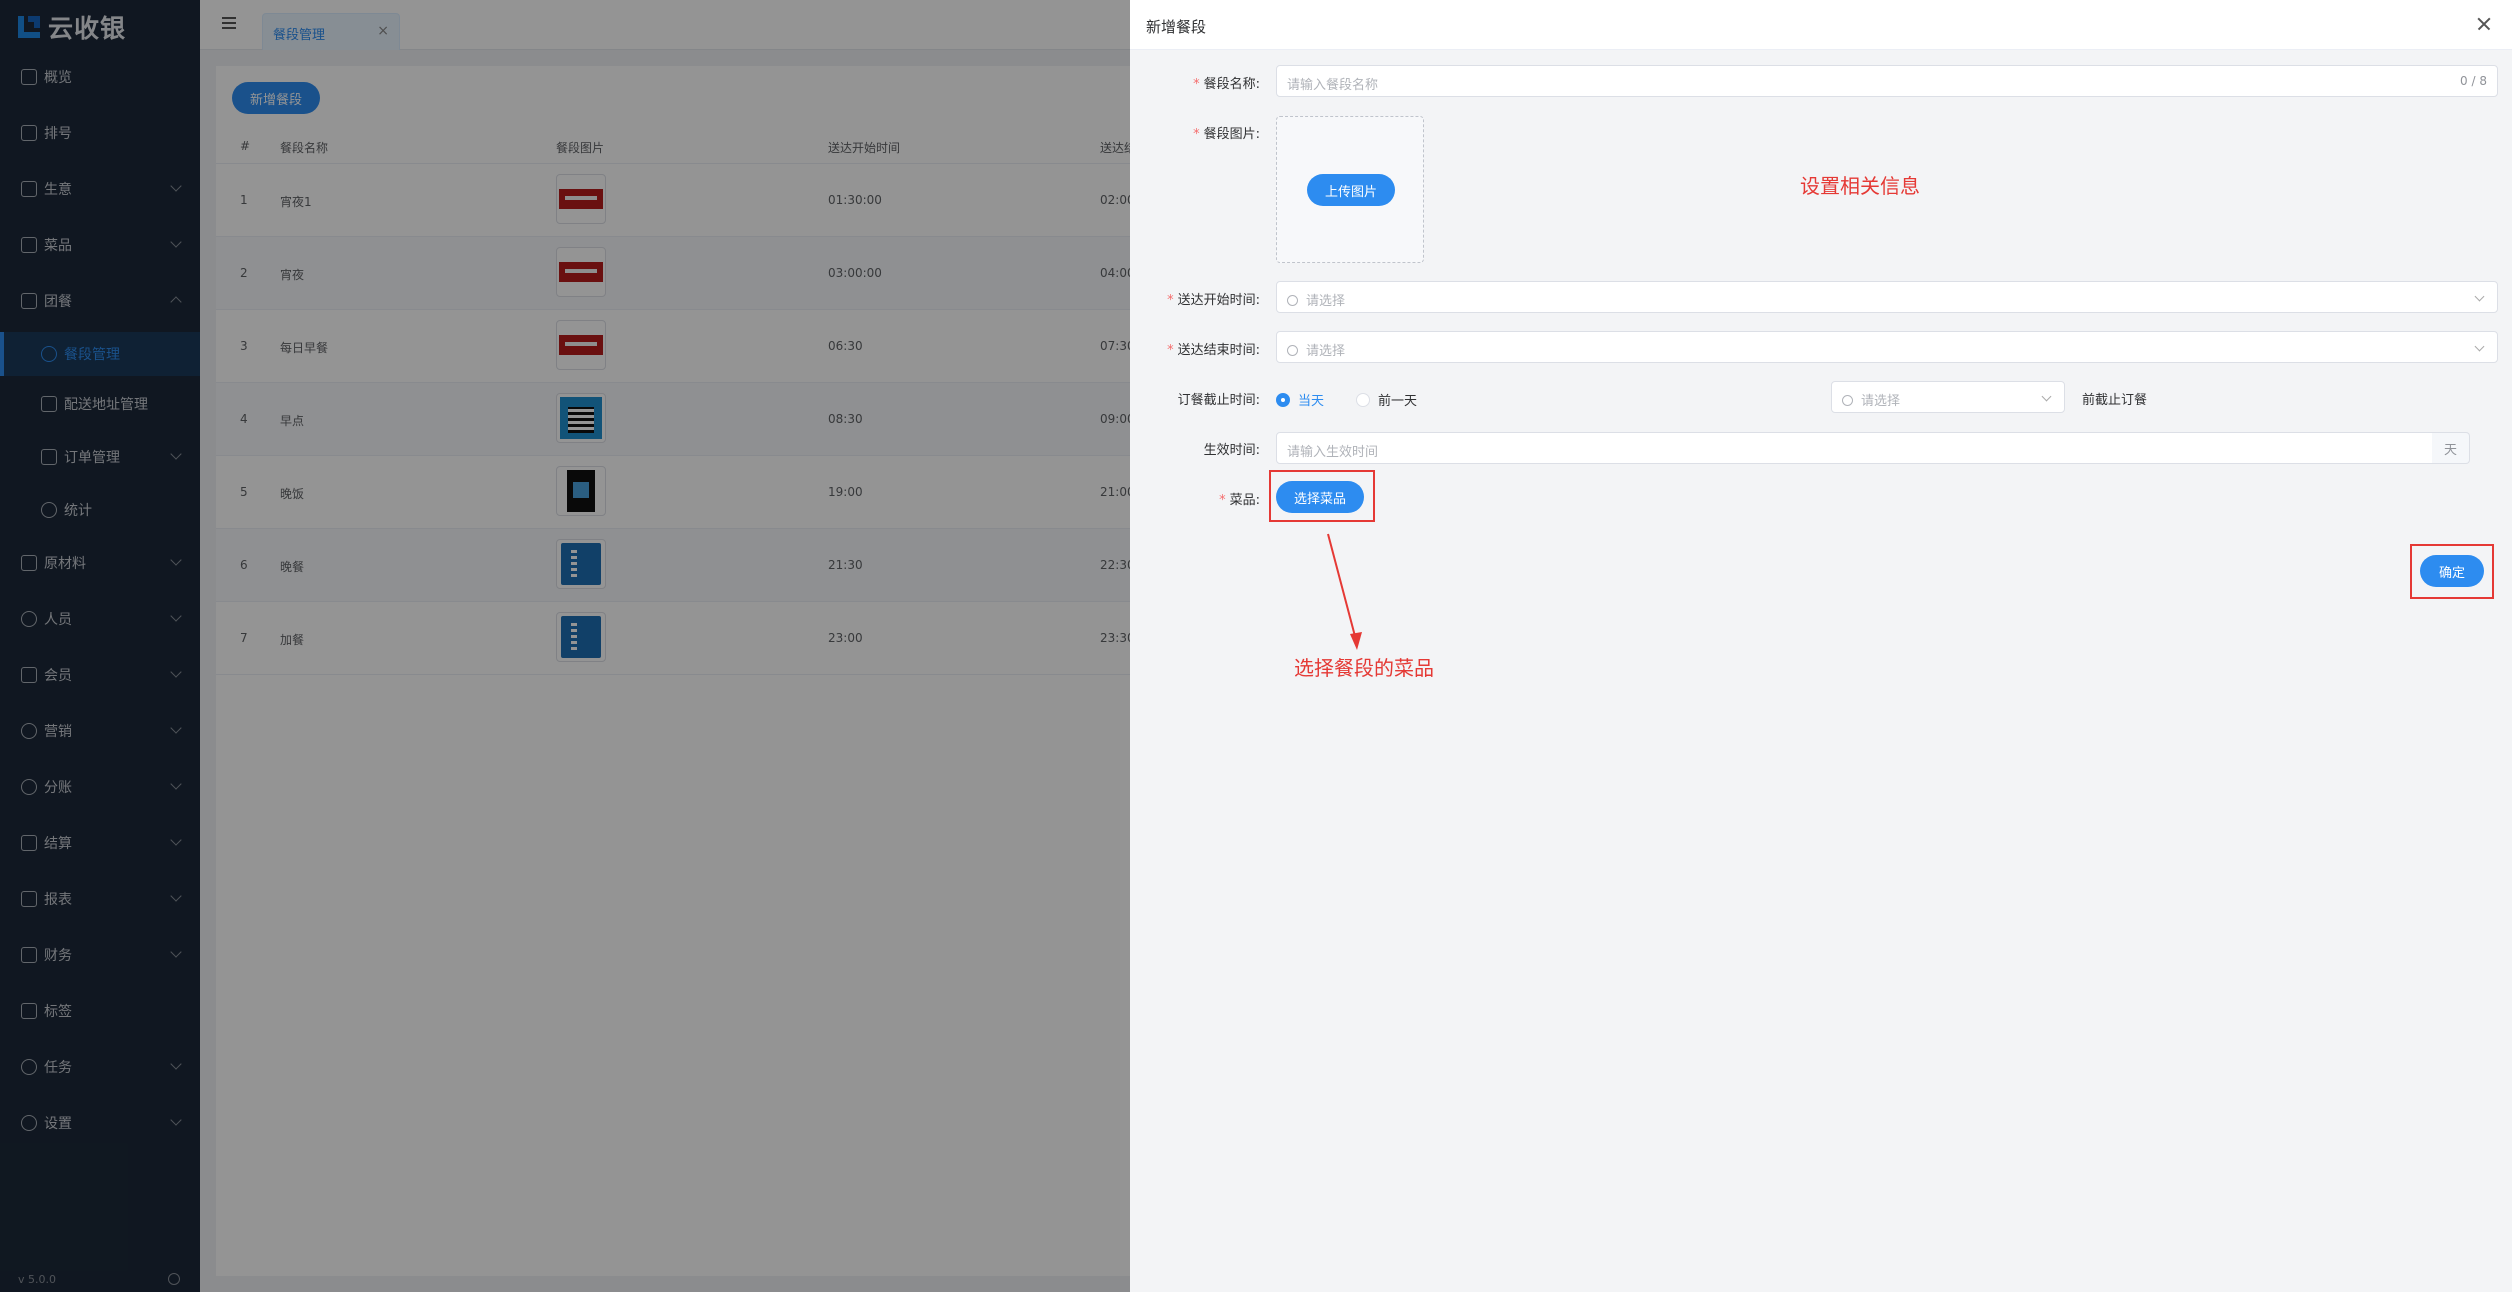  What do you see at coordinates (1231, 450) in the screenshot?
I see `effective-label: 生效时间:` at bounding box center [1231, 450].